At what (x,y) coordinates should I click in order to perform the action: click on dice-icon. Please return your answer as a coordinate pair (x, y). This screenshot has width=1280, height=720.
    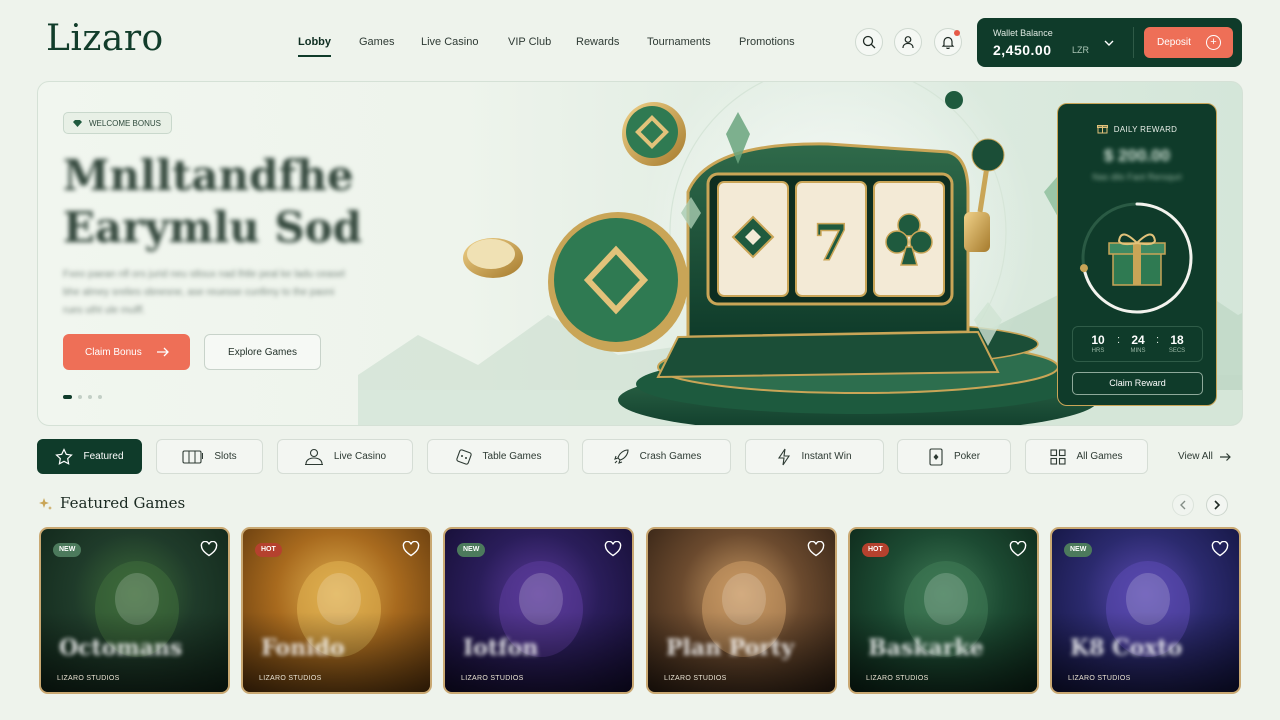
    Looking at the image, I should click on (463, 456).